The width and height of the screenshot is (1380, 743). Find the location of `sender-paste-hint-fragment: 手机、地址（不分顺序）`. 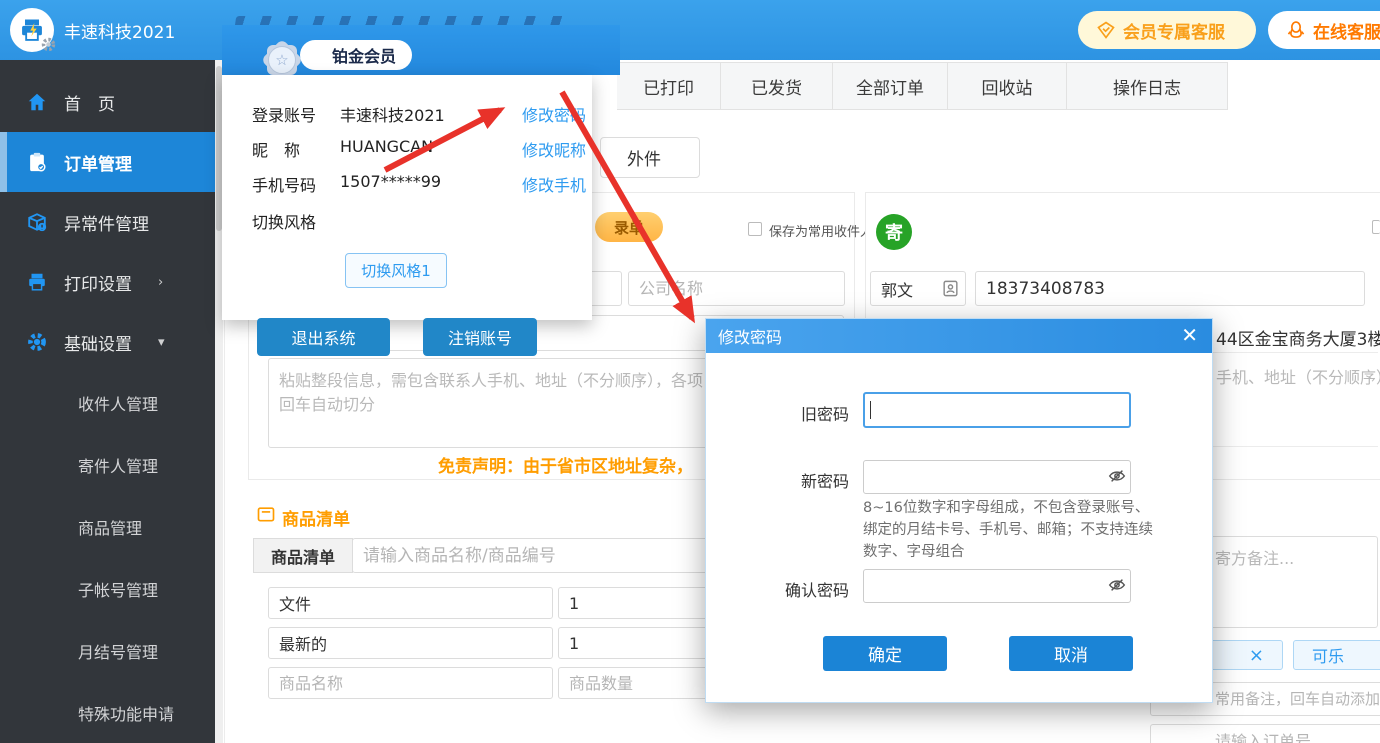

sender-paste-hint-fragment: 手机、地址（不分顺序） is located at coordinates (1298, 377).